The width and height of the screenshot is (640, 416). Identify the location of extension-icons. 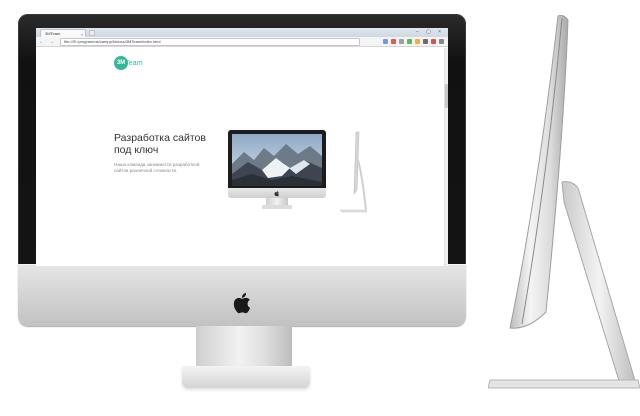
(413, 42).